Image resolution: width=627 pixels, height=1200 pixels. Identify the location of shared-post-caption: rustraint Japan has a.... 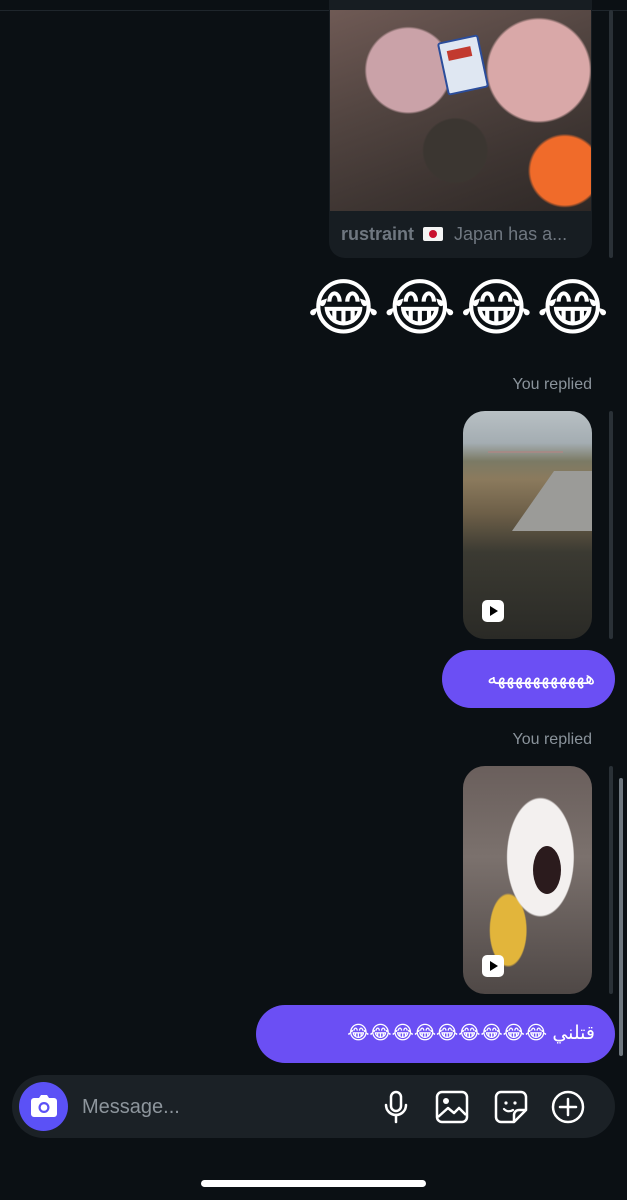
(454, 234).